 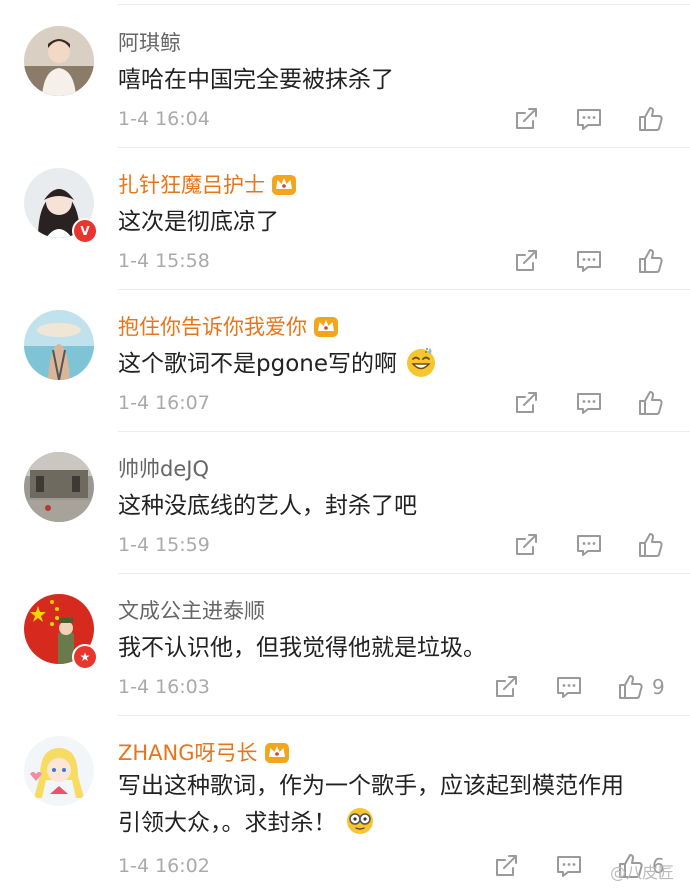 I want to click on comment-text: 写出这种歌词，作为一个歌手，应该起到模范作用 引领大众，。求封杀！, so click(x=398, y=805).